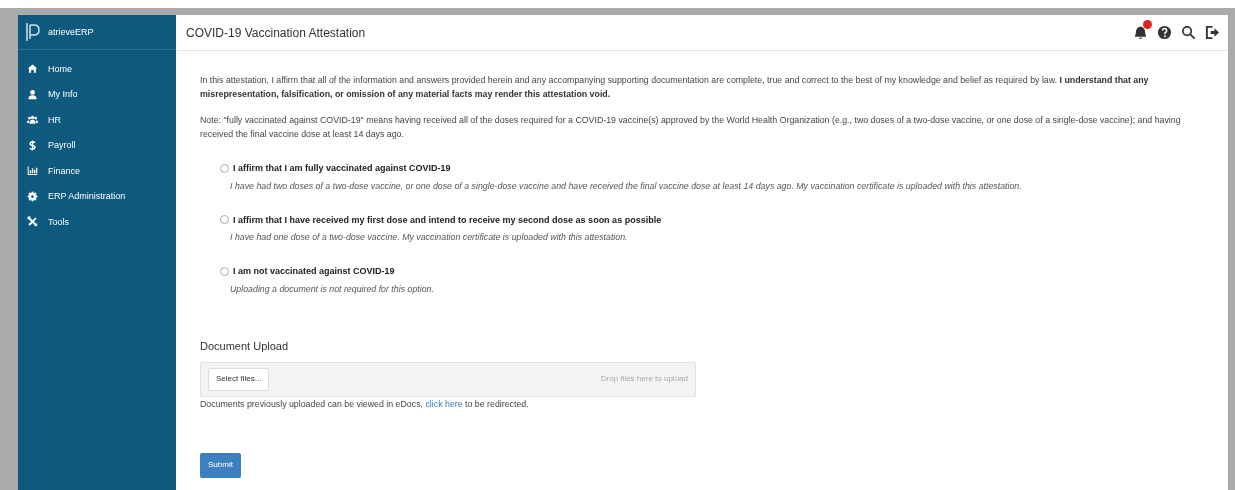  I want to click on chart-icon, so click(32, 171).